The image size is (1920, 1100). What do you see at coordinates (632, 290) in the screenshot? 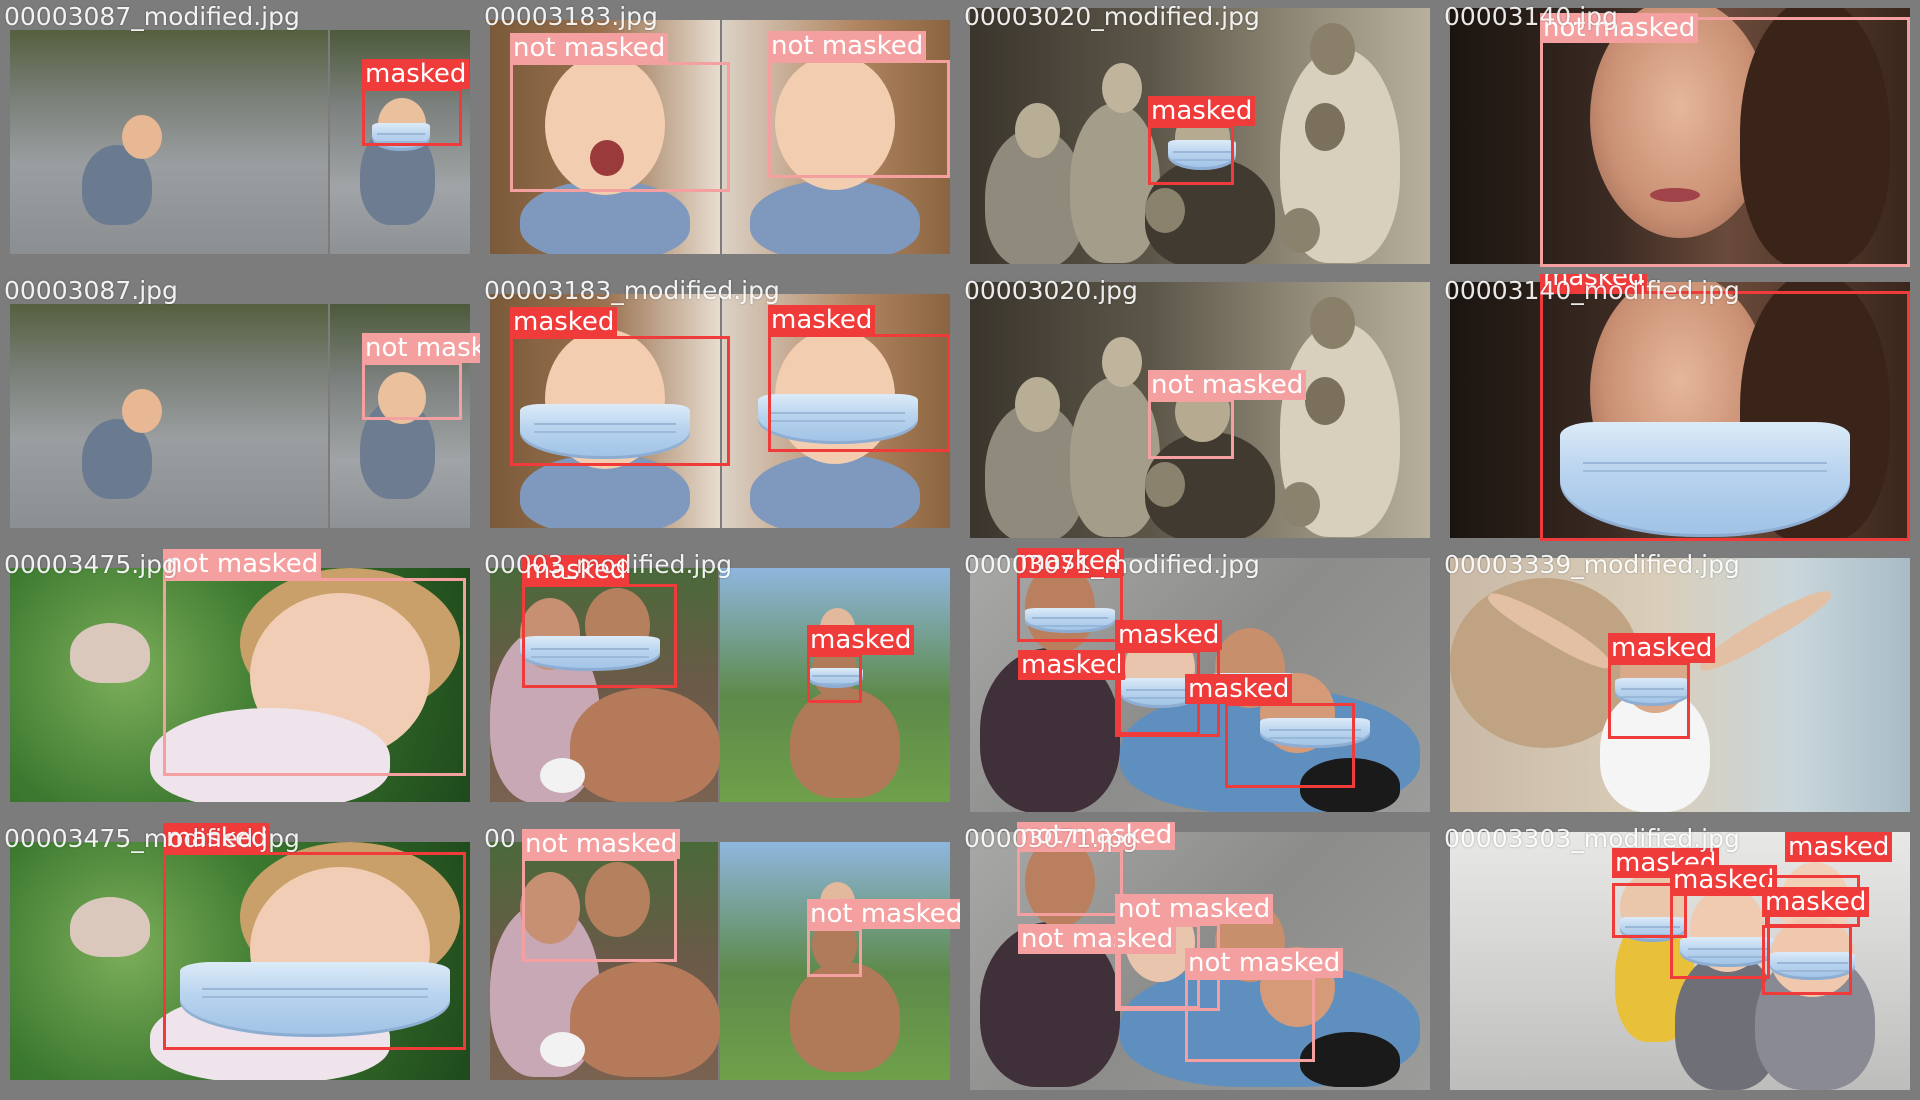
I see `filename-label: 00003183_modified.jpg` at bounding box center [632, 290].